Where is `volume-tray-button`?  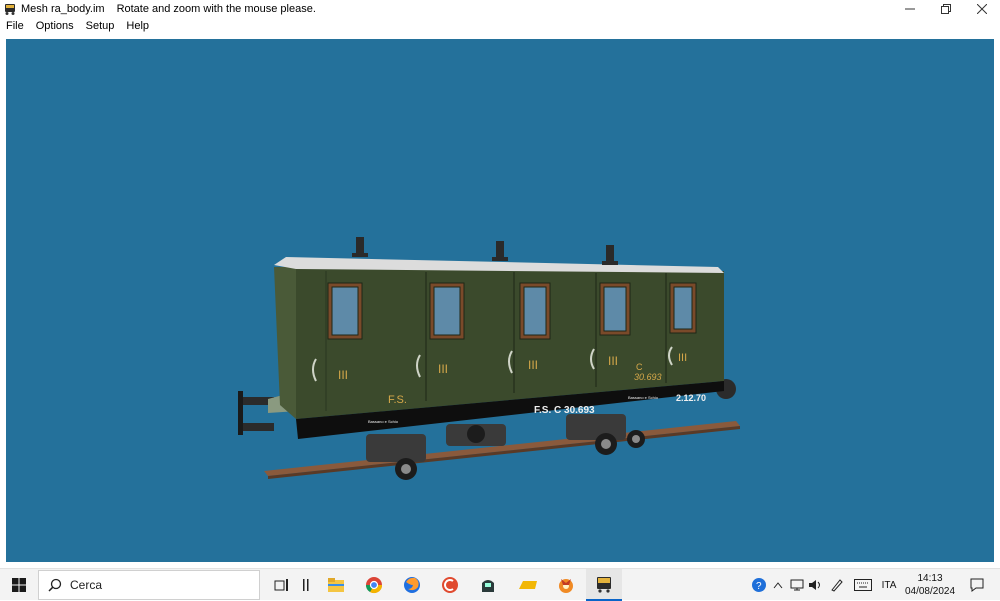
volume-tray-button is located at coordinates (815, 585).